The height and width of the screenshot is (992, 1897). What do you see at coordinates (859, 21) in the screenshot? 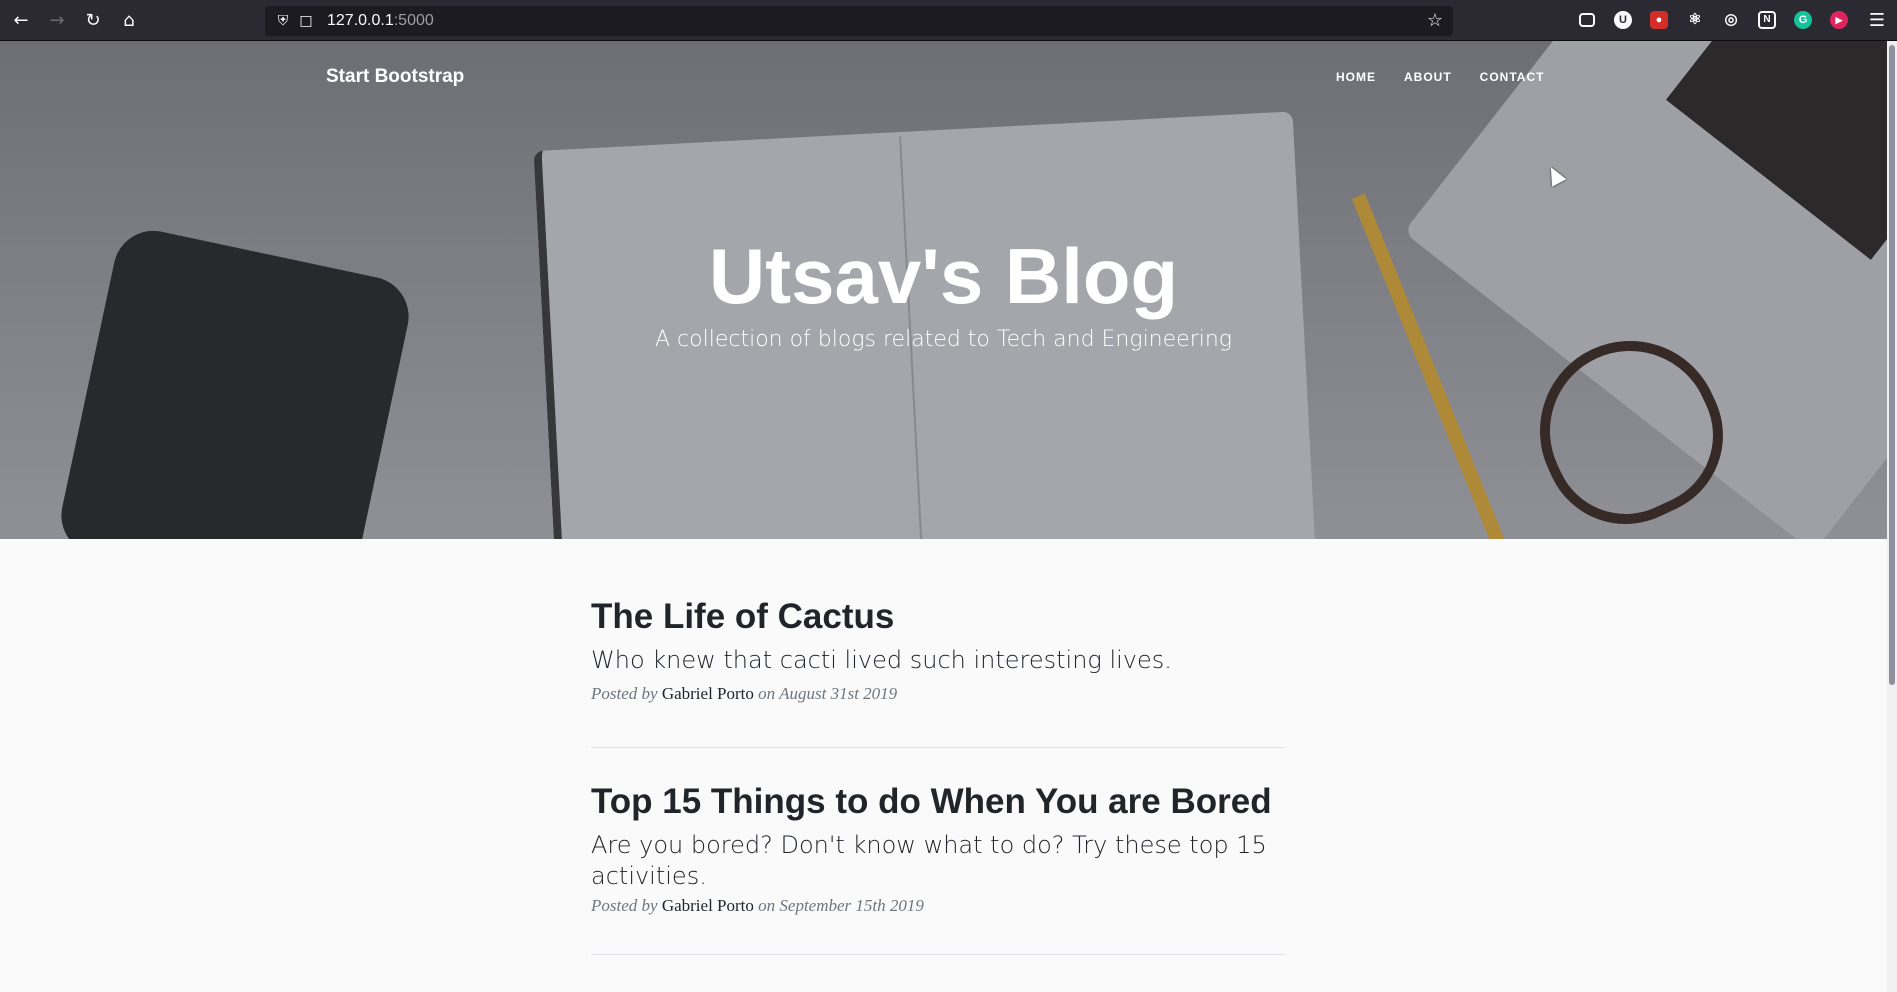
I see `url-bar: ⛨ □ 127.0.0.1:5000 ☆` at bounding box center [859, 21].